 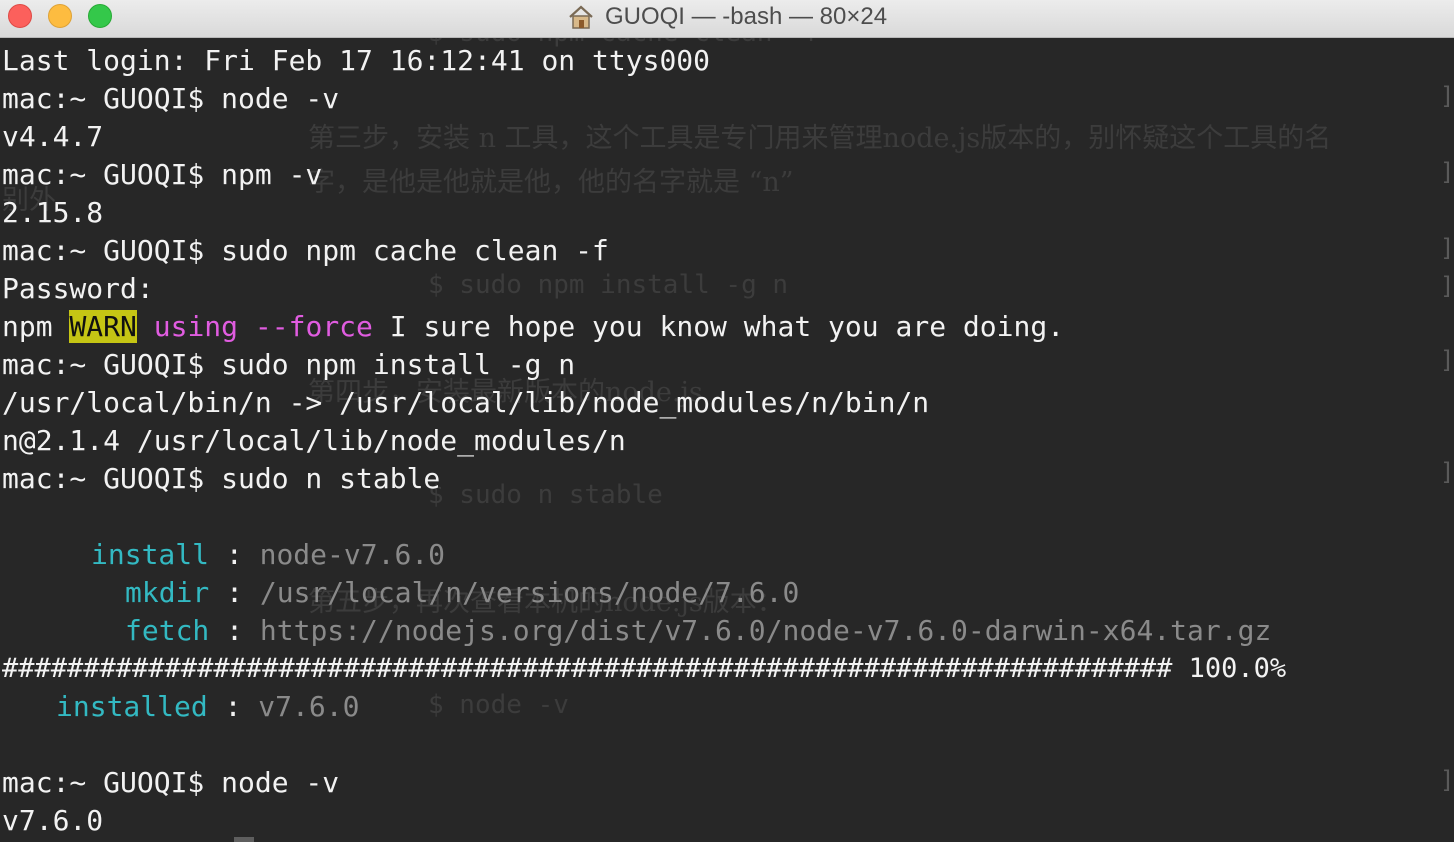 What do you see at coordinates (529, 592) in the screenshot?
I see `mkdir-value: /usr/local/n/versions/node/7.6.0` at bounding box center [529, 592].